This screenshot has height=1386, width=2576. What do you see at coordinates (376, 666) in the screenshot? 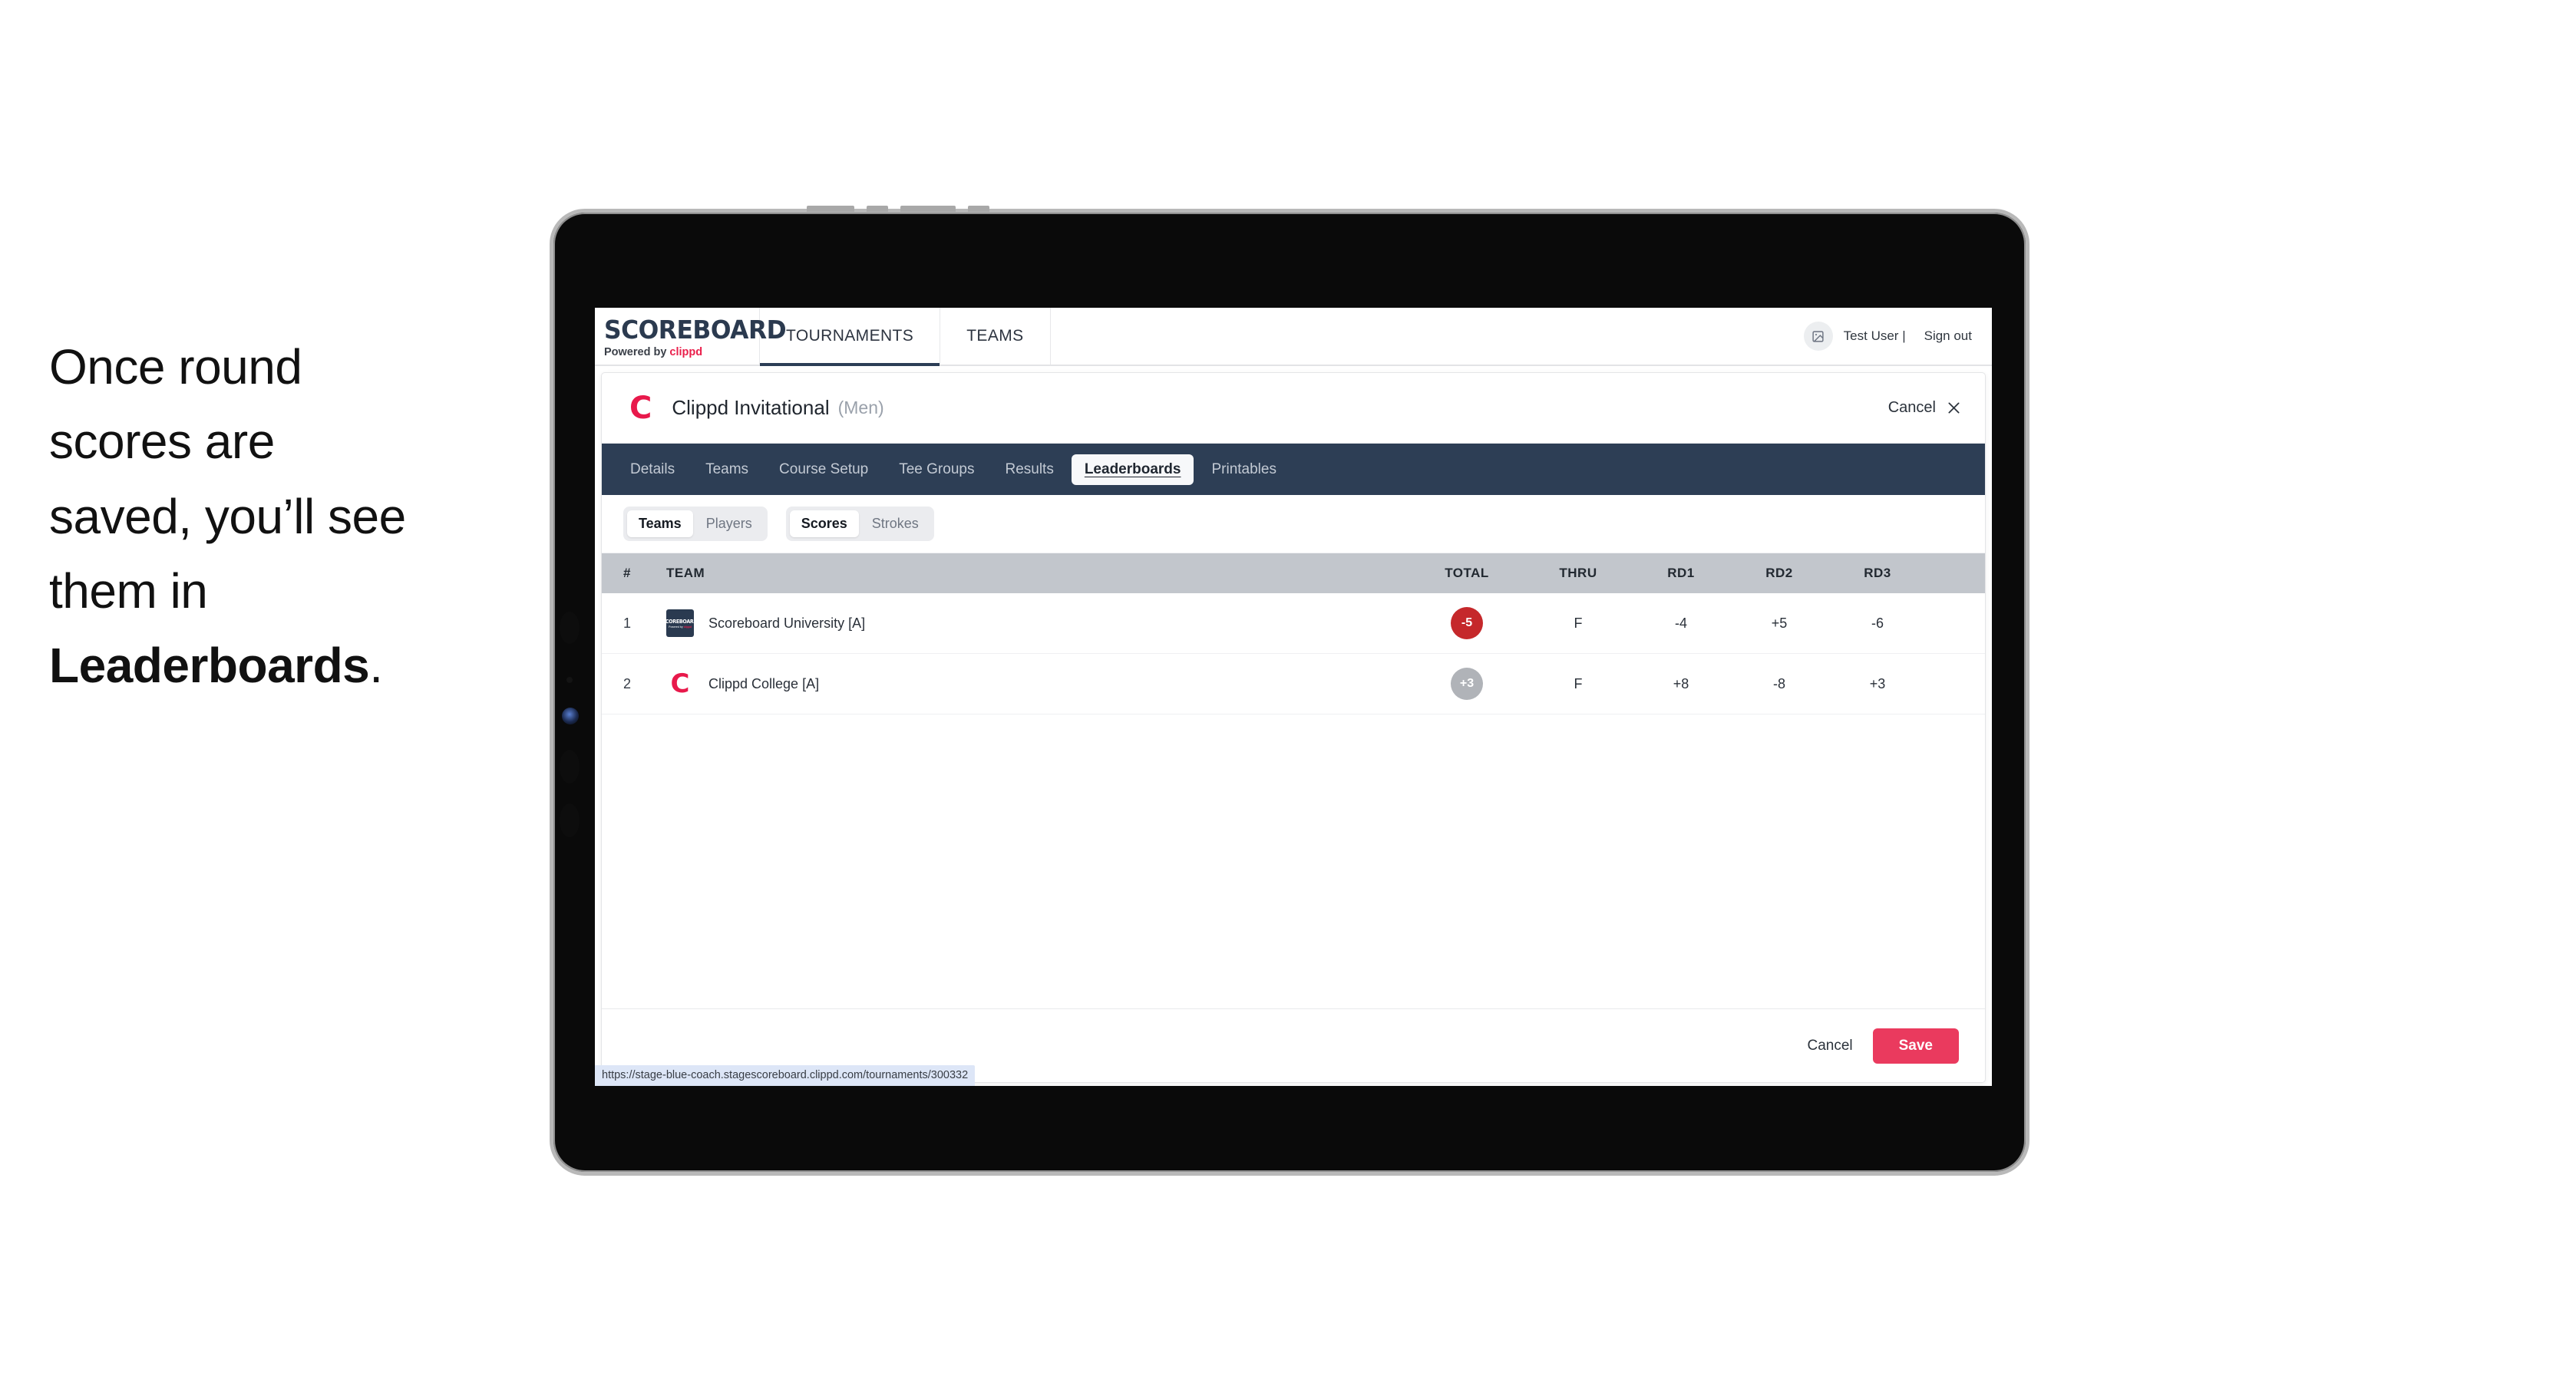
I see `caption-period: .` at bounding box center [376, 666].